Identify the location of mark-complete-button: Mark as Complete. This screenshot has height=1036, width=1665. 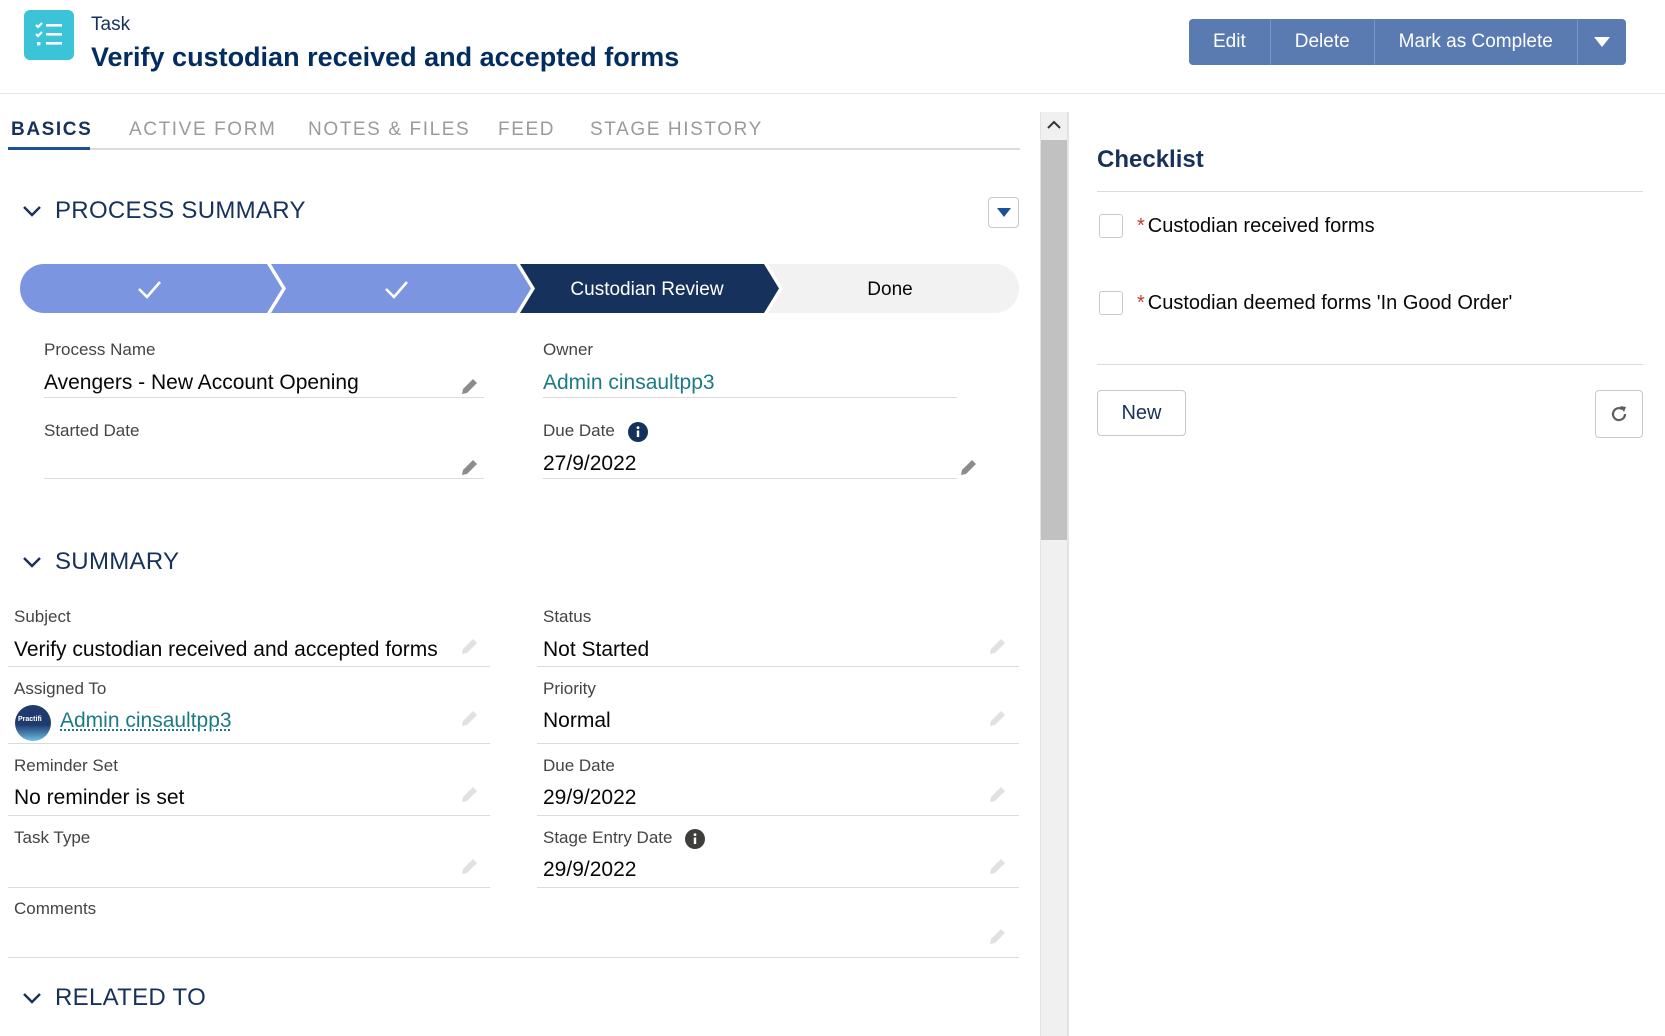
(1476, 42).